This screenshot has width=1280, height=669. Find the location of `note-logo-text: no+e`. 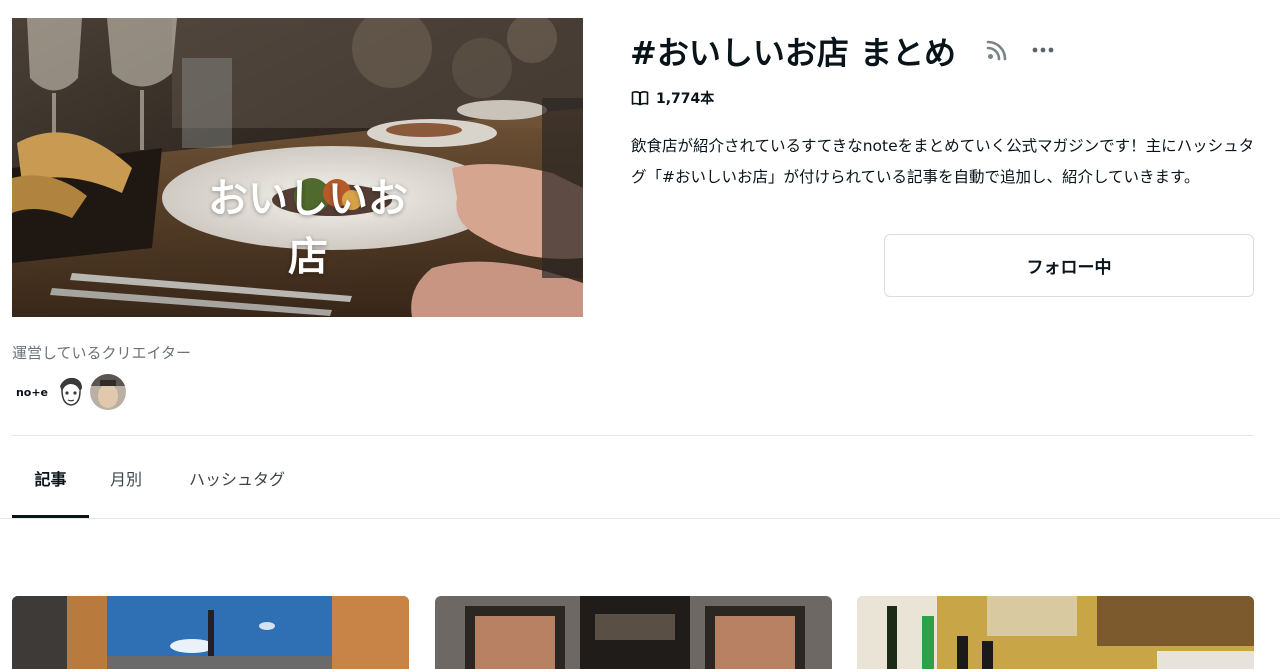

note-logo-text: no+e is located at coordinates (32, 392).